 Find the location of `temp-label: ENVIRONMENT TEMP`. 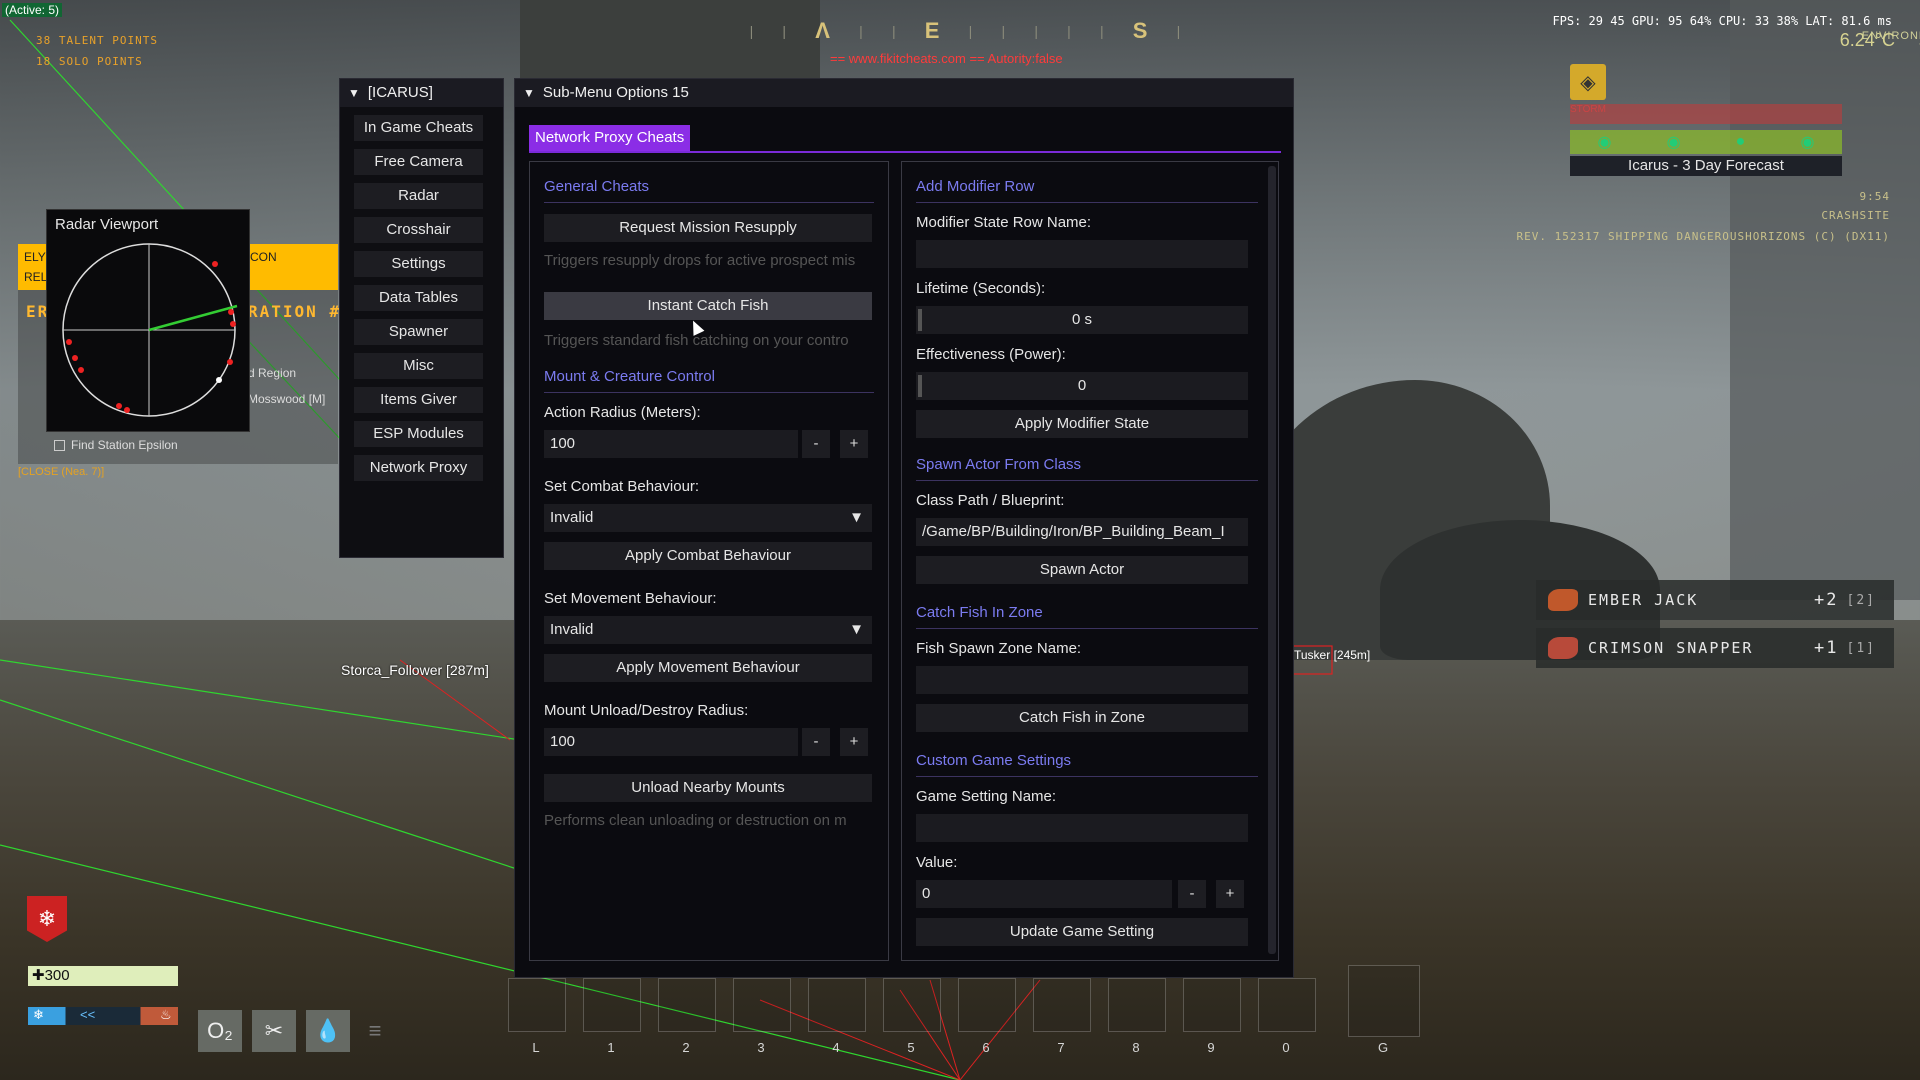

temp-label: ENVIRONMENT TEMP is located at coordinates (1890, 42).